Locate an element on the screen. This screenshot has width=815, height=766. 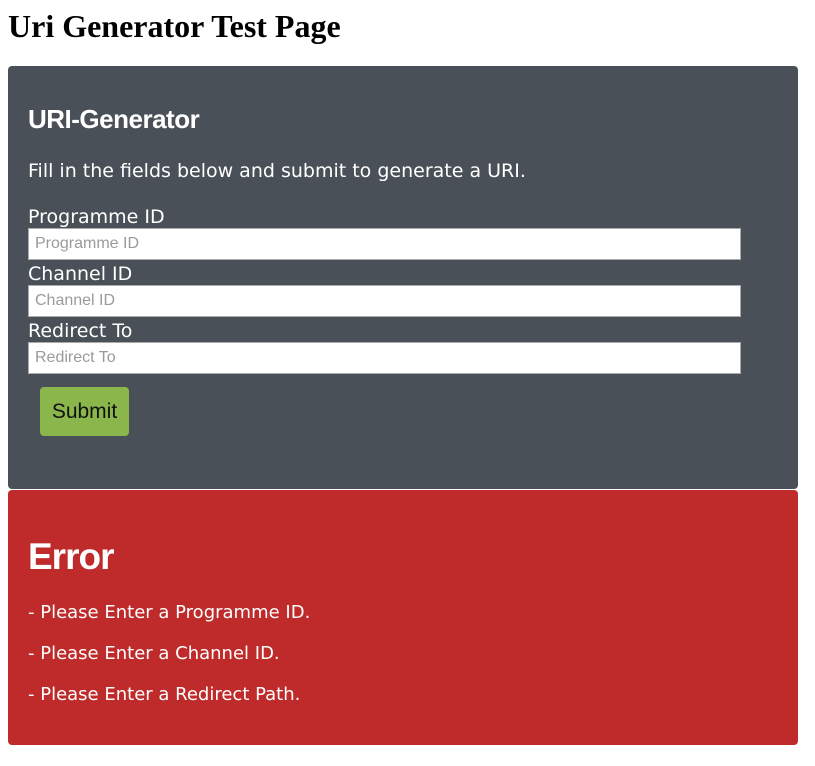
programme-id-label: Programme ID is located at coordinates (96, 217).